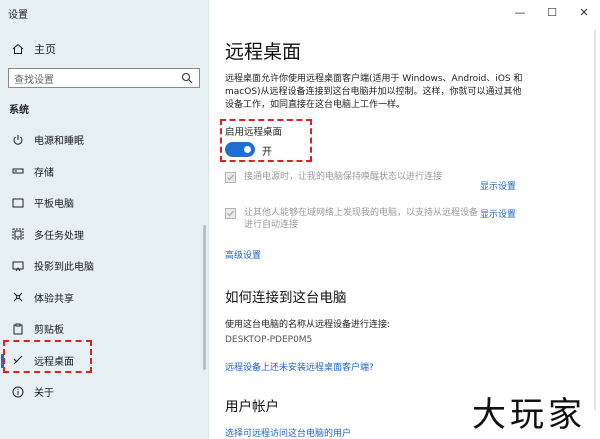 This screenshot has width=600, height=439. I want to click on display-settings-link-1: 显示设置, so click(498, 185).